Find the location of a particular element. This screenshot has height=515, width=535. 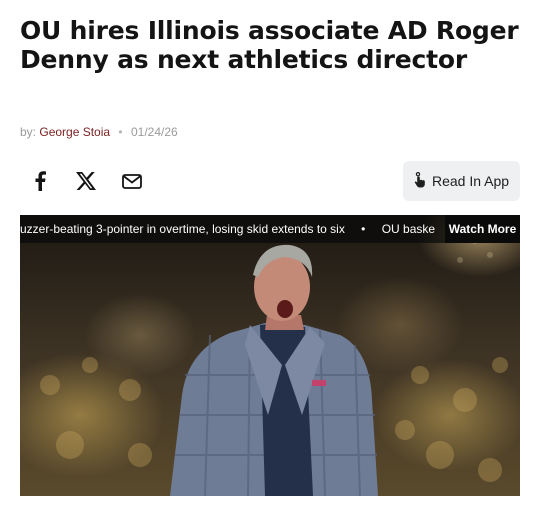

read-in-app-button: Read In App is located at coordinates (461, 181).